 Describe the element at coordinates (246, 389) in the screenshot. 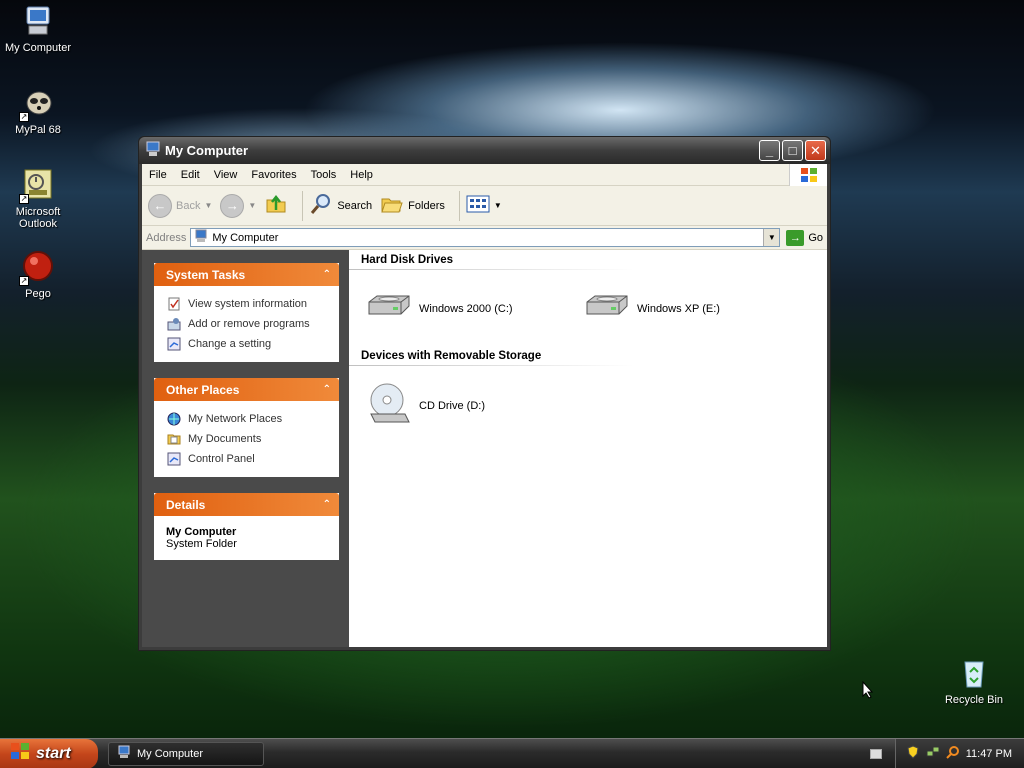

I see `other-places-header: Other Places ⌃` at that location.